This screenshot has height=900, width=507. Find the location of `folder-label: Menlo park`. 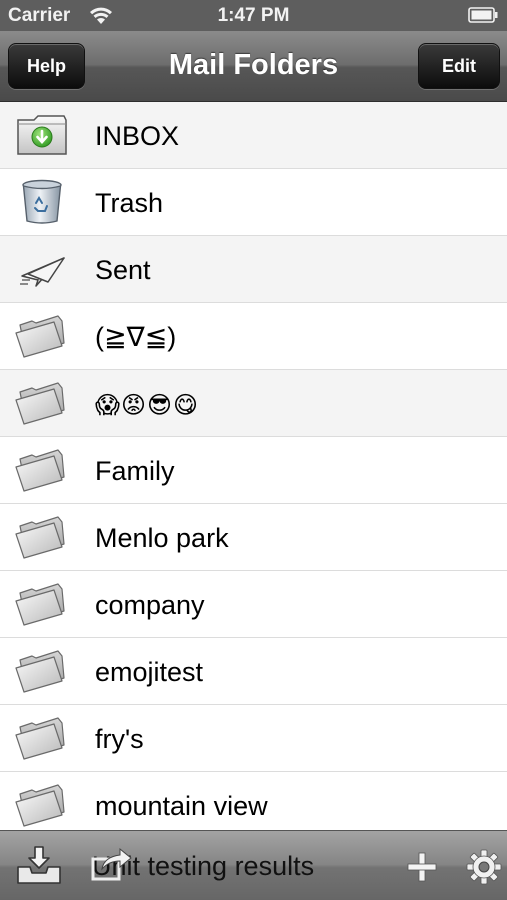

folder-label: Menlo park is located at coordinates (162, 538).